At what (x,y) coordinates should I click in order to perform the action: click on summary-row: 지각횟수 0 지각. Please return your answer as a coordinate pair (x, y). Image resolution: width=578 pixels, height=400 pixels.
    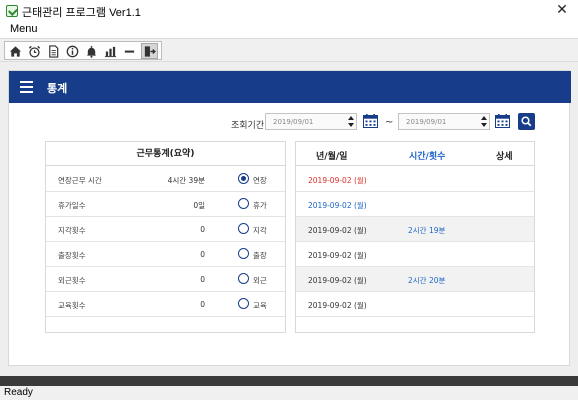
    Looking at the image, I should click on (165, 229).